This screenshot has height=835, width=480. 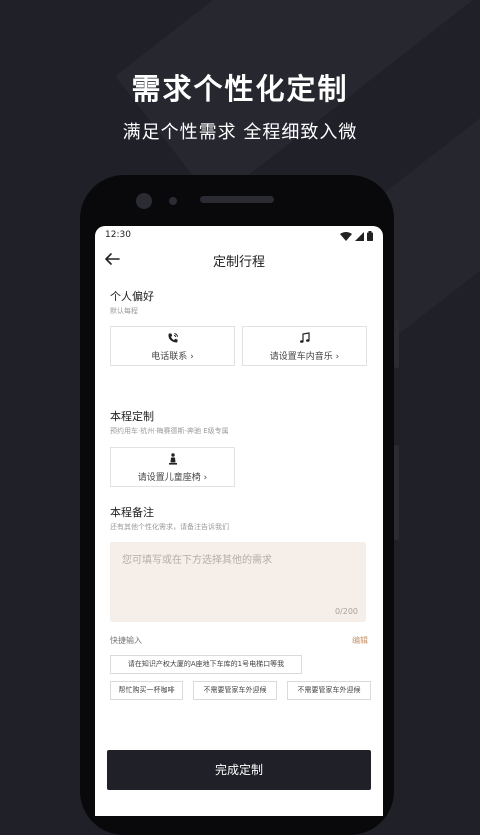 What do you see at coordinates (172, 346) in the screenshot?
I see `phone-contact-button: 电话联系 ›` at bounding box center [172, 346].